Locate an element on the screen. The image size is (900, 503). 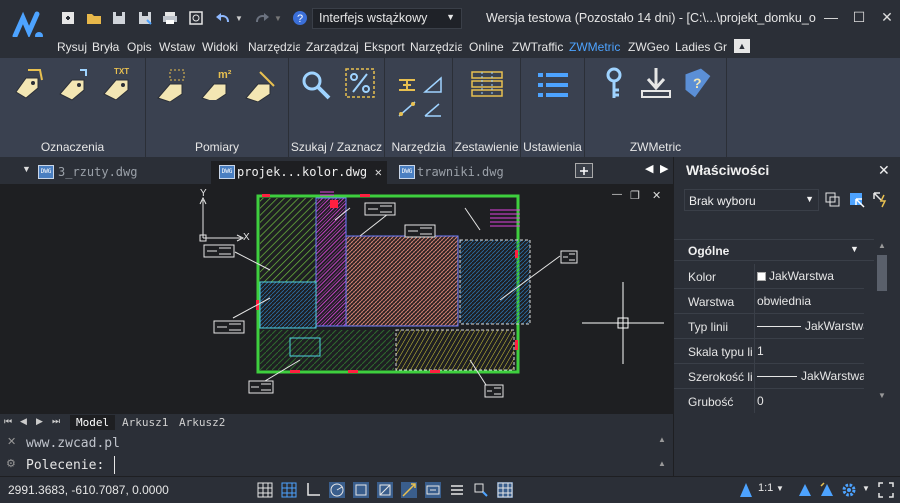
close-command-icon: ✕ is located at coordinates (11, 441).